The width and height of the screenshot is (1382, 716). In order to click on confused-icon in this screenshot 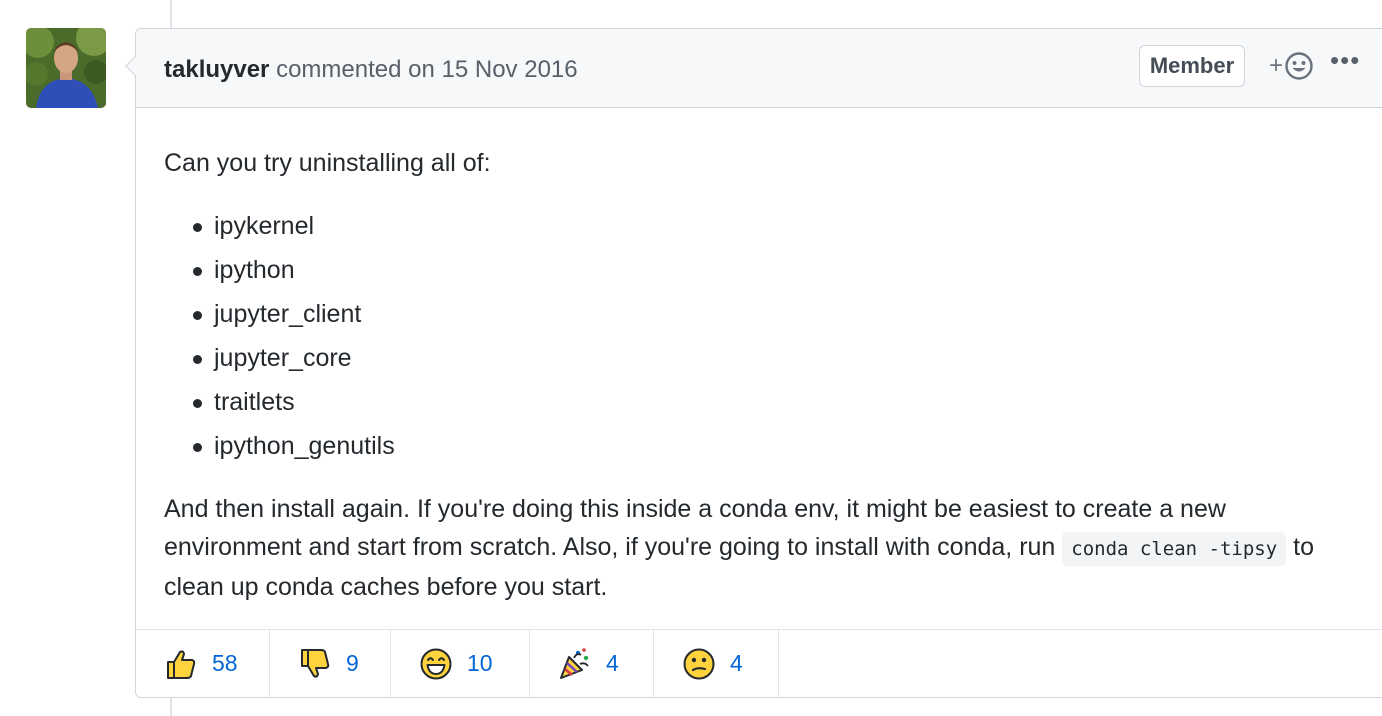, I will do `click(699, 663)`.